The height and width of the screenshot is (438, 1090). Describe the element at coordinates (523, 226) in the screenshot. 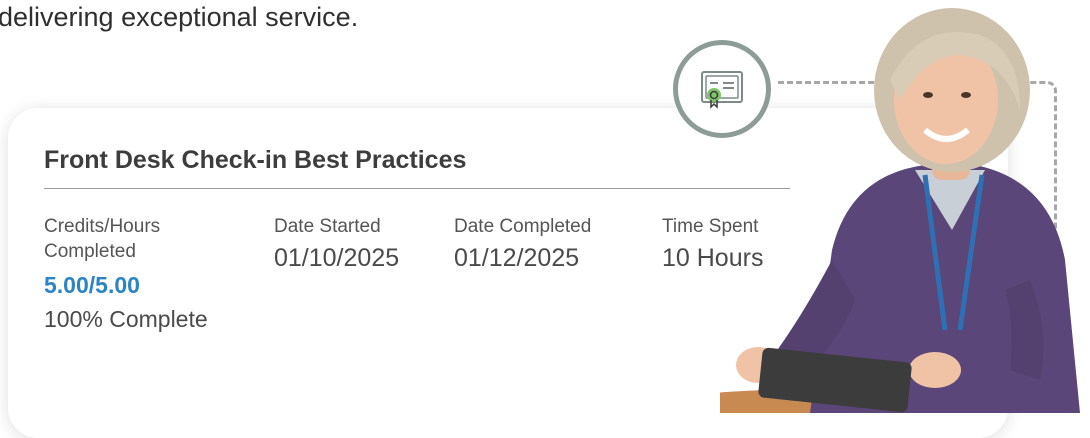

I see `date-completed-label: Date Completed` at that location.